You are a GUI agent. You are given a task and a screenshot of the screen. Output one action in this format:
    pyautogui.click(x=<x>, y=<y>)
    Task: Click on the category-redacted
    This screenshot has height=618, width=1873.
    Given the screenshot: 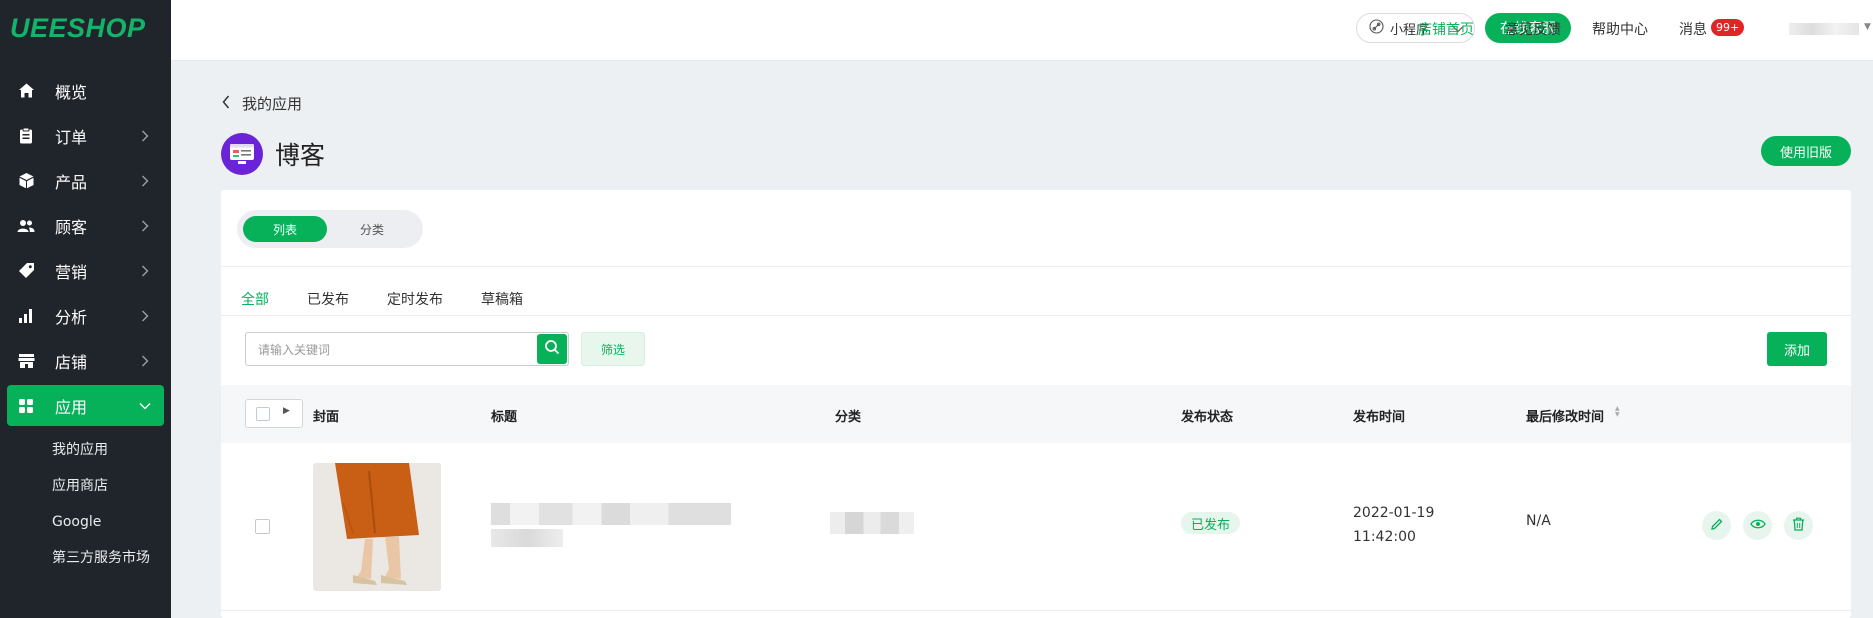 What is the action you would take?
    pyautogui.click(x=872, y=523)
    